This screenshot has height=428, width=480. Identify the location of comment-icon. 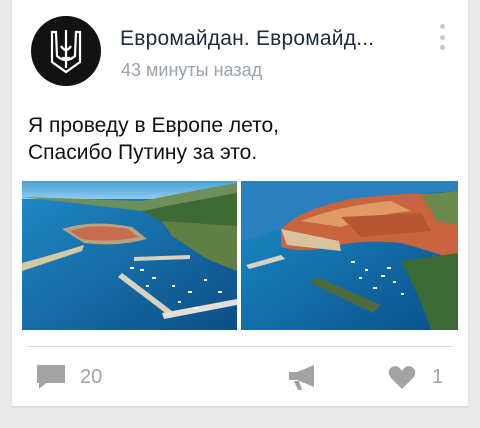
(51, 377).